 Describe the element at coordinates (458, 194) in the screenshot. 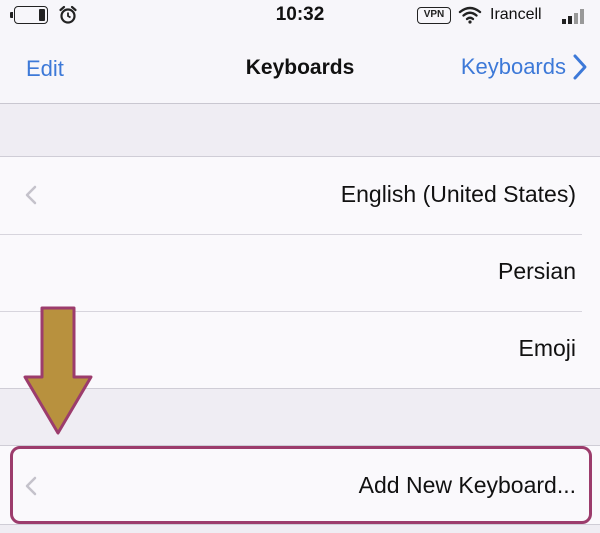

I see `keyboard-label: English (United States)` at that location.